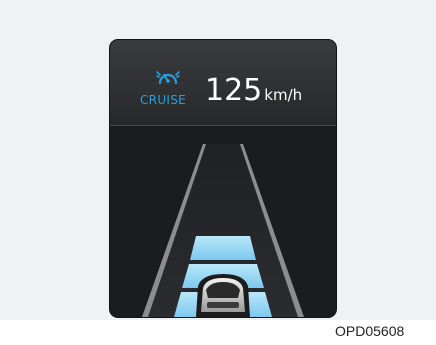  Describe the element at coordinates (370, 331) in the screenshot. I see `figure-caption: OPD05608` at that location.